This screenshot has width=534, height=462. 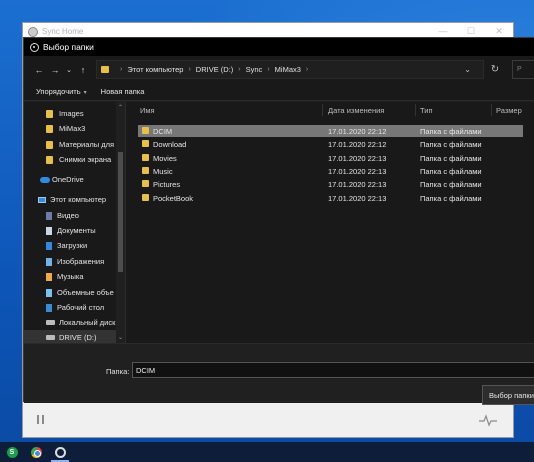 What do you see at coordinates (55, 70) in the screenshot?
I see `forward-button: →` at bounding box center [55, 70].